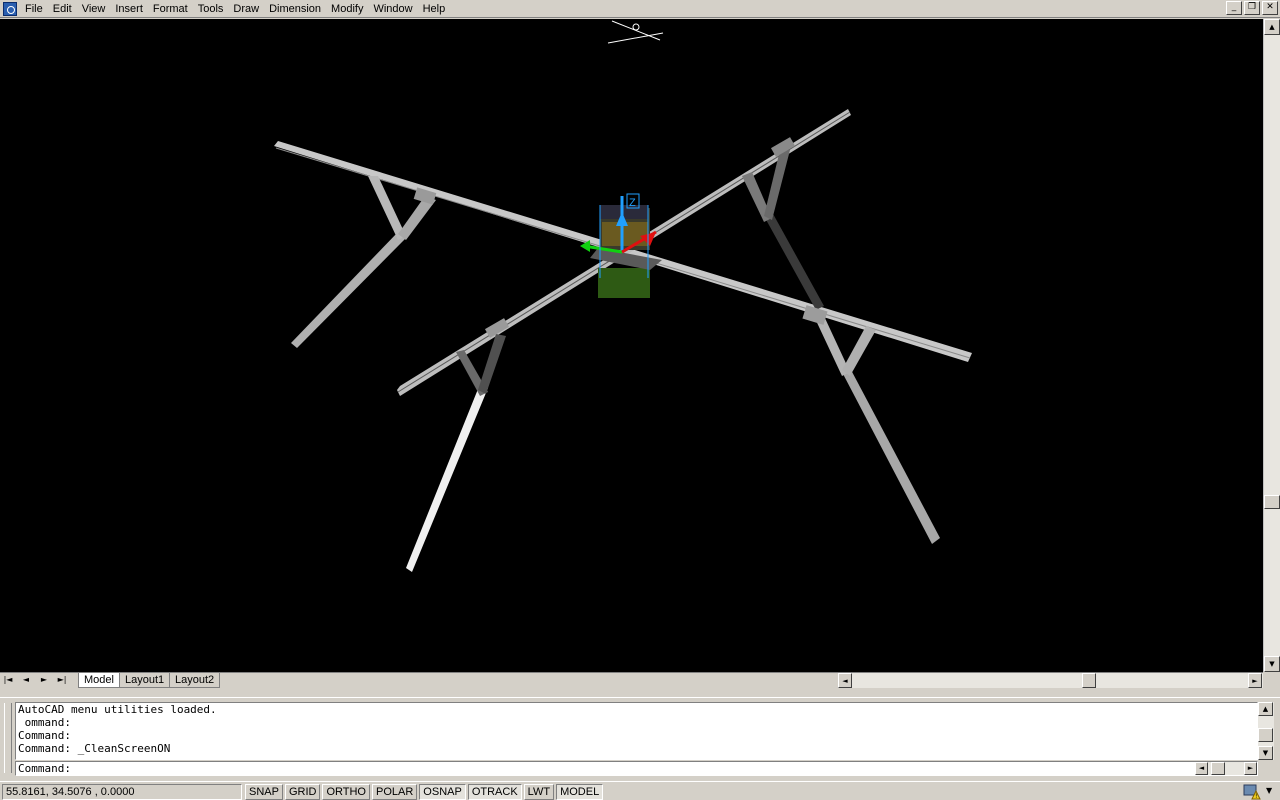  I want to click on command-history-scrollbar: ▲ ▼, so click(1266, 731).